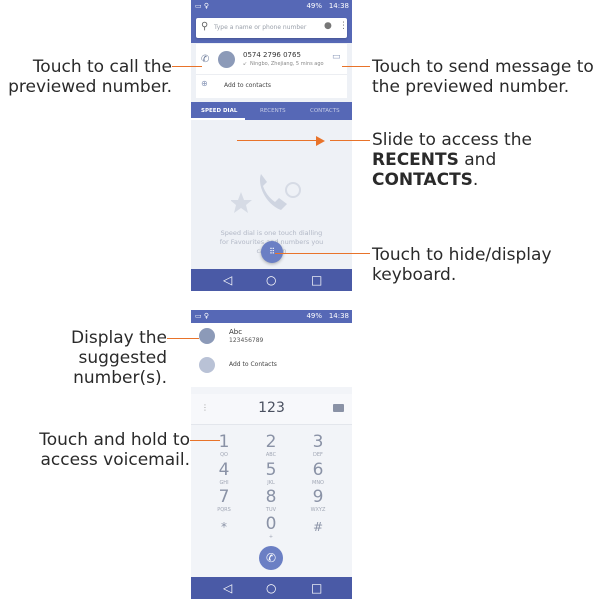  I want to click on callout-suggested-numbers: Display the suggested number(s)., so click(83, 358).